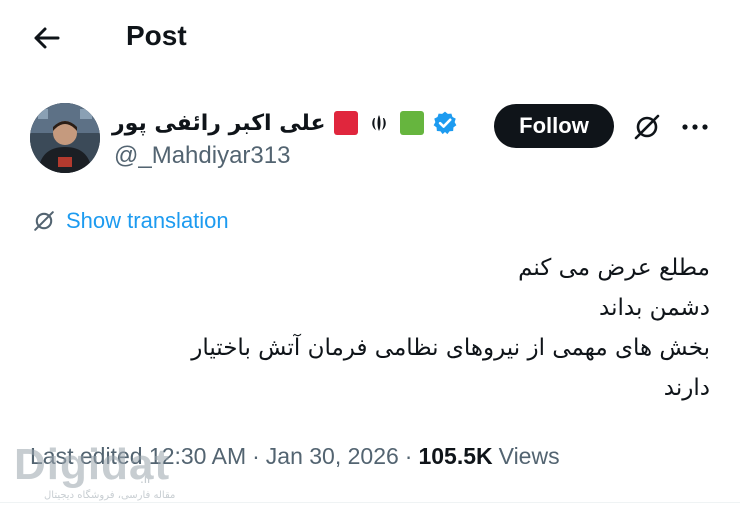 This screenshot has width=740, height=516. What do you see at coordinates (156, 35) in the screenshot?
I see `page-title: Post` at bounding box center [156, 35].